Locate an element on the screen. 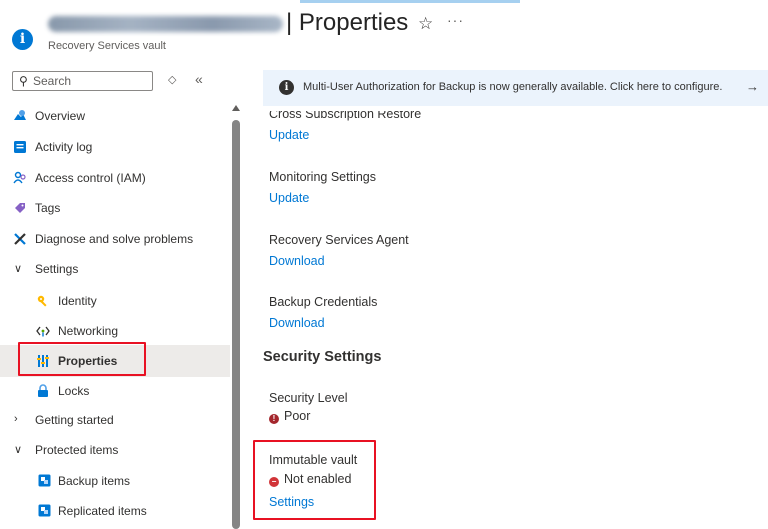  security-settings-heading: Security Settings is located at coordinates (322, 357).